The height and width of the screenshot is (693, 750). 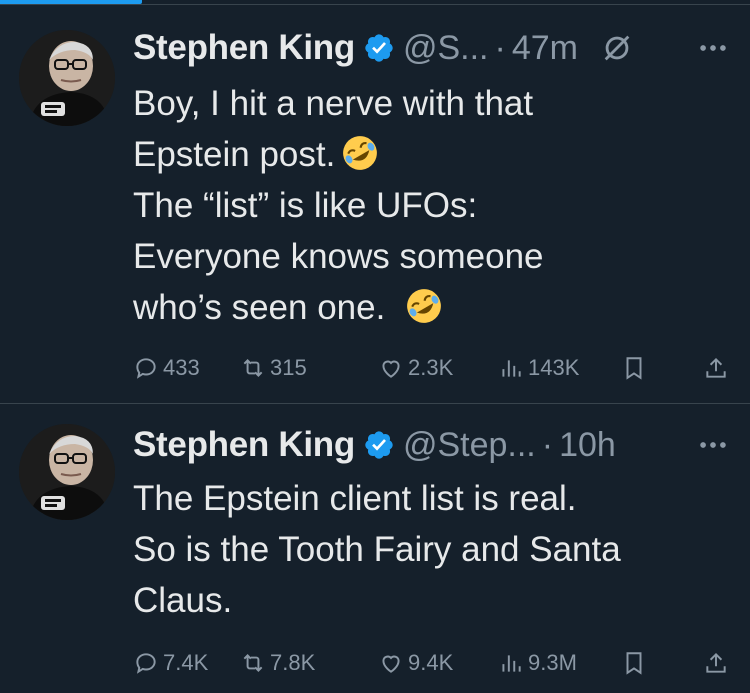 I want to click on repost-button: 7.8K, so click(x=277, y=663).